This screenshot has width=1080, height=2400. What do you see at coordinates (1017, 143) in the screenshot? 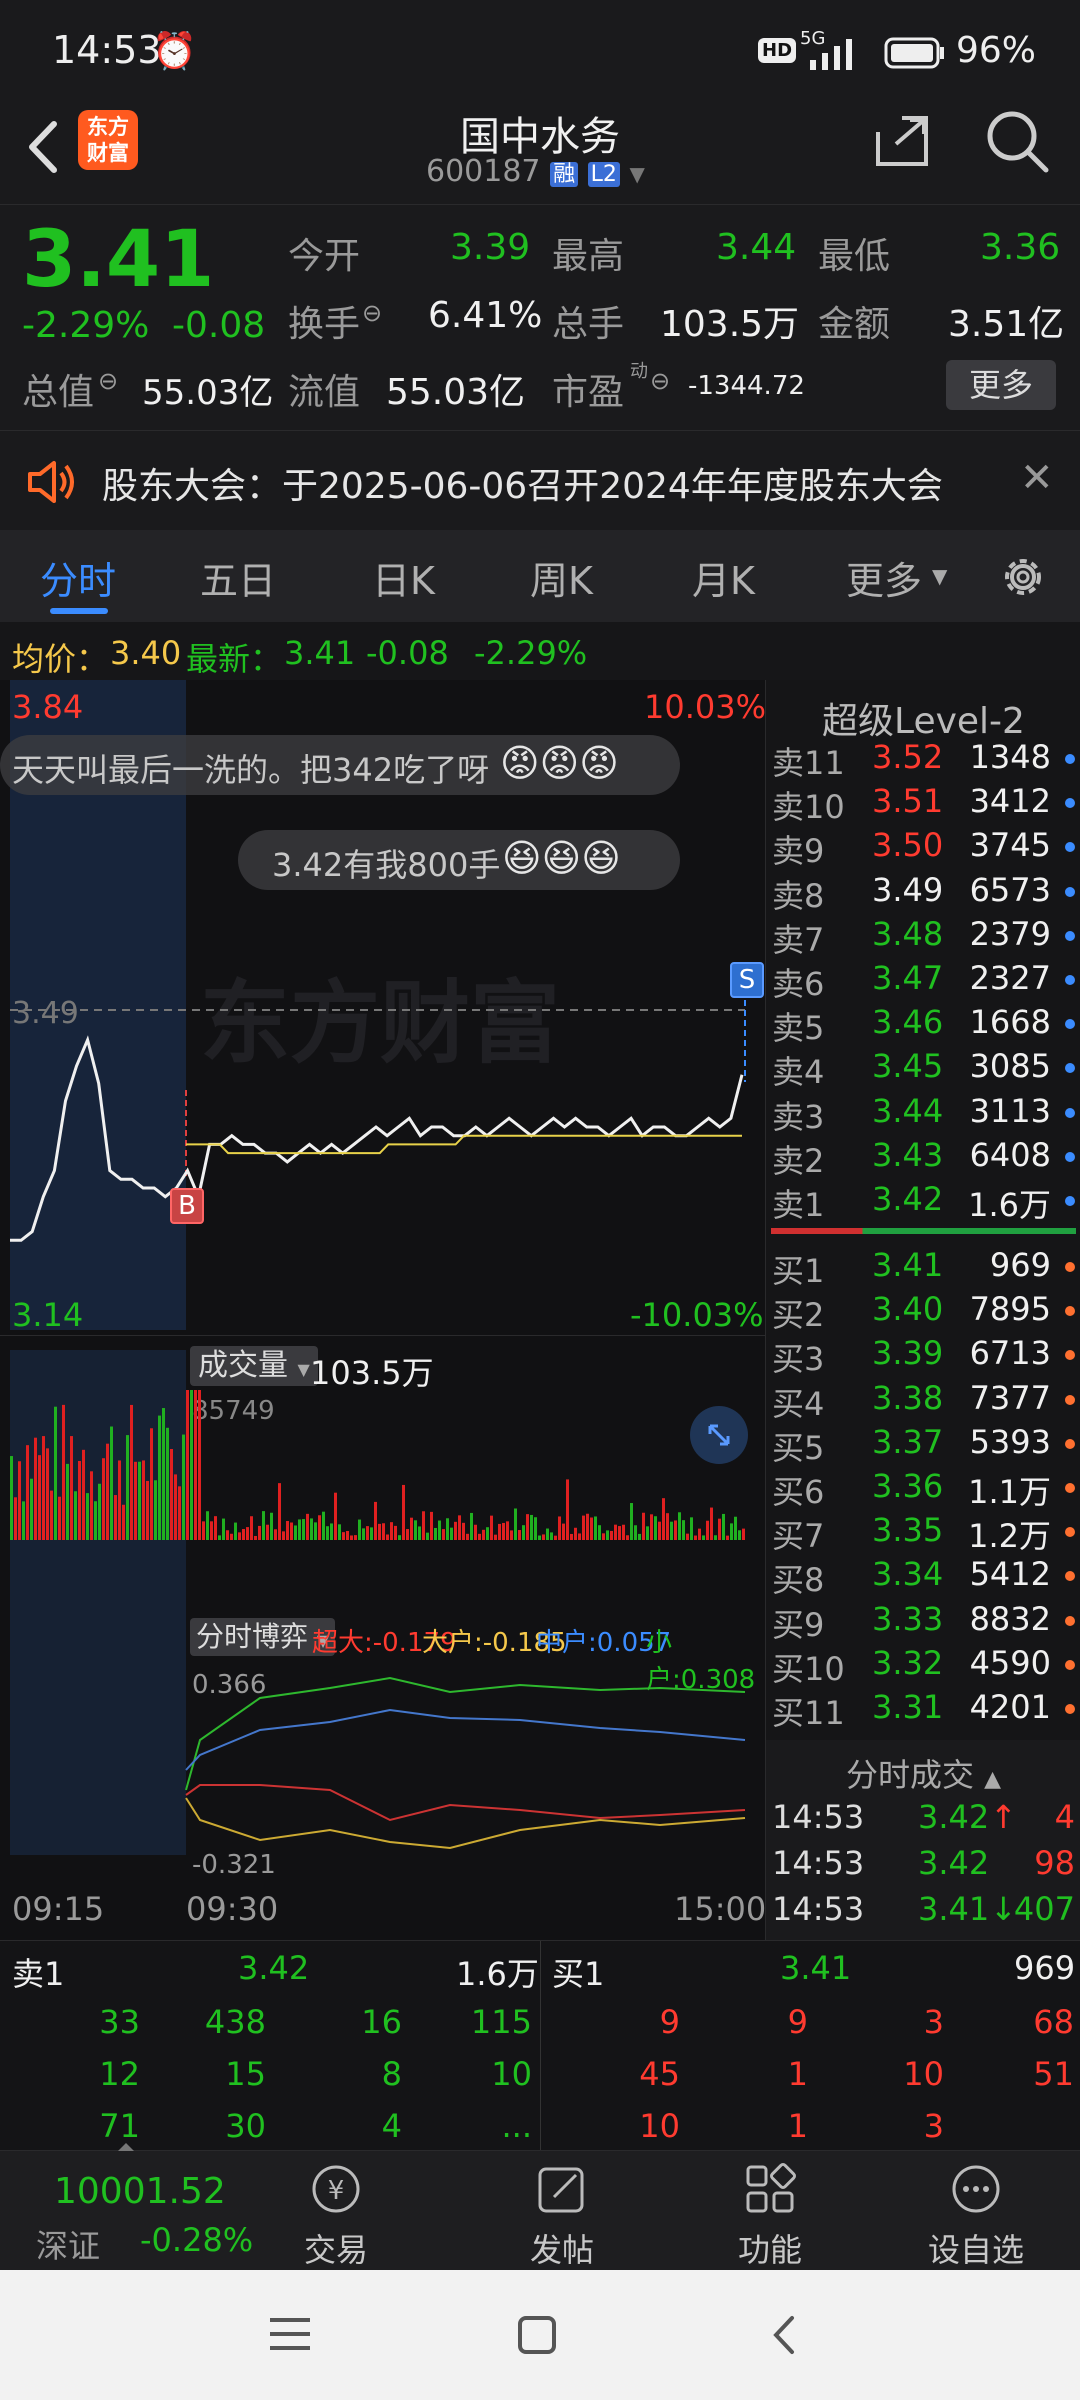
I see `search-icon` at bounding box center [1017, 143].